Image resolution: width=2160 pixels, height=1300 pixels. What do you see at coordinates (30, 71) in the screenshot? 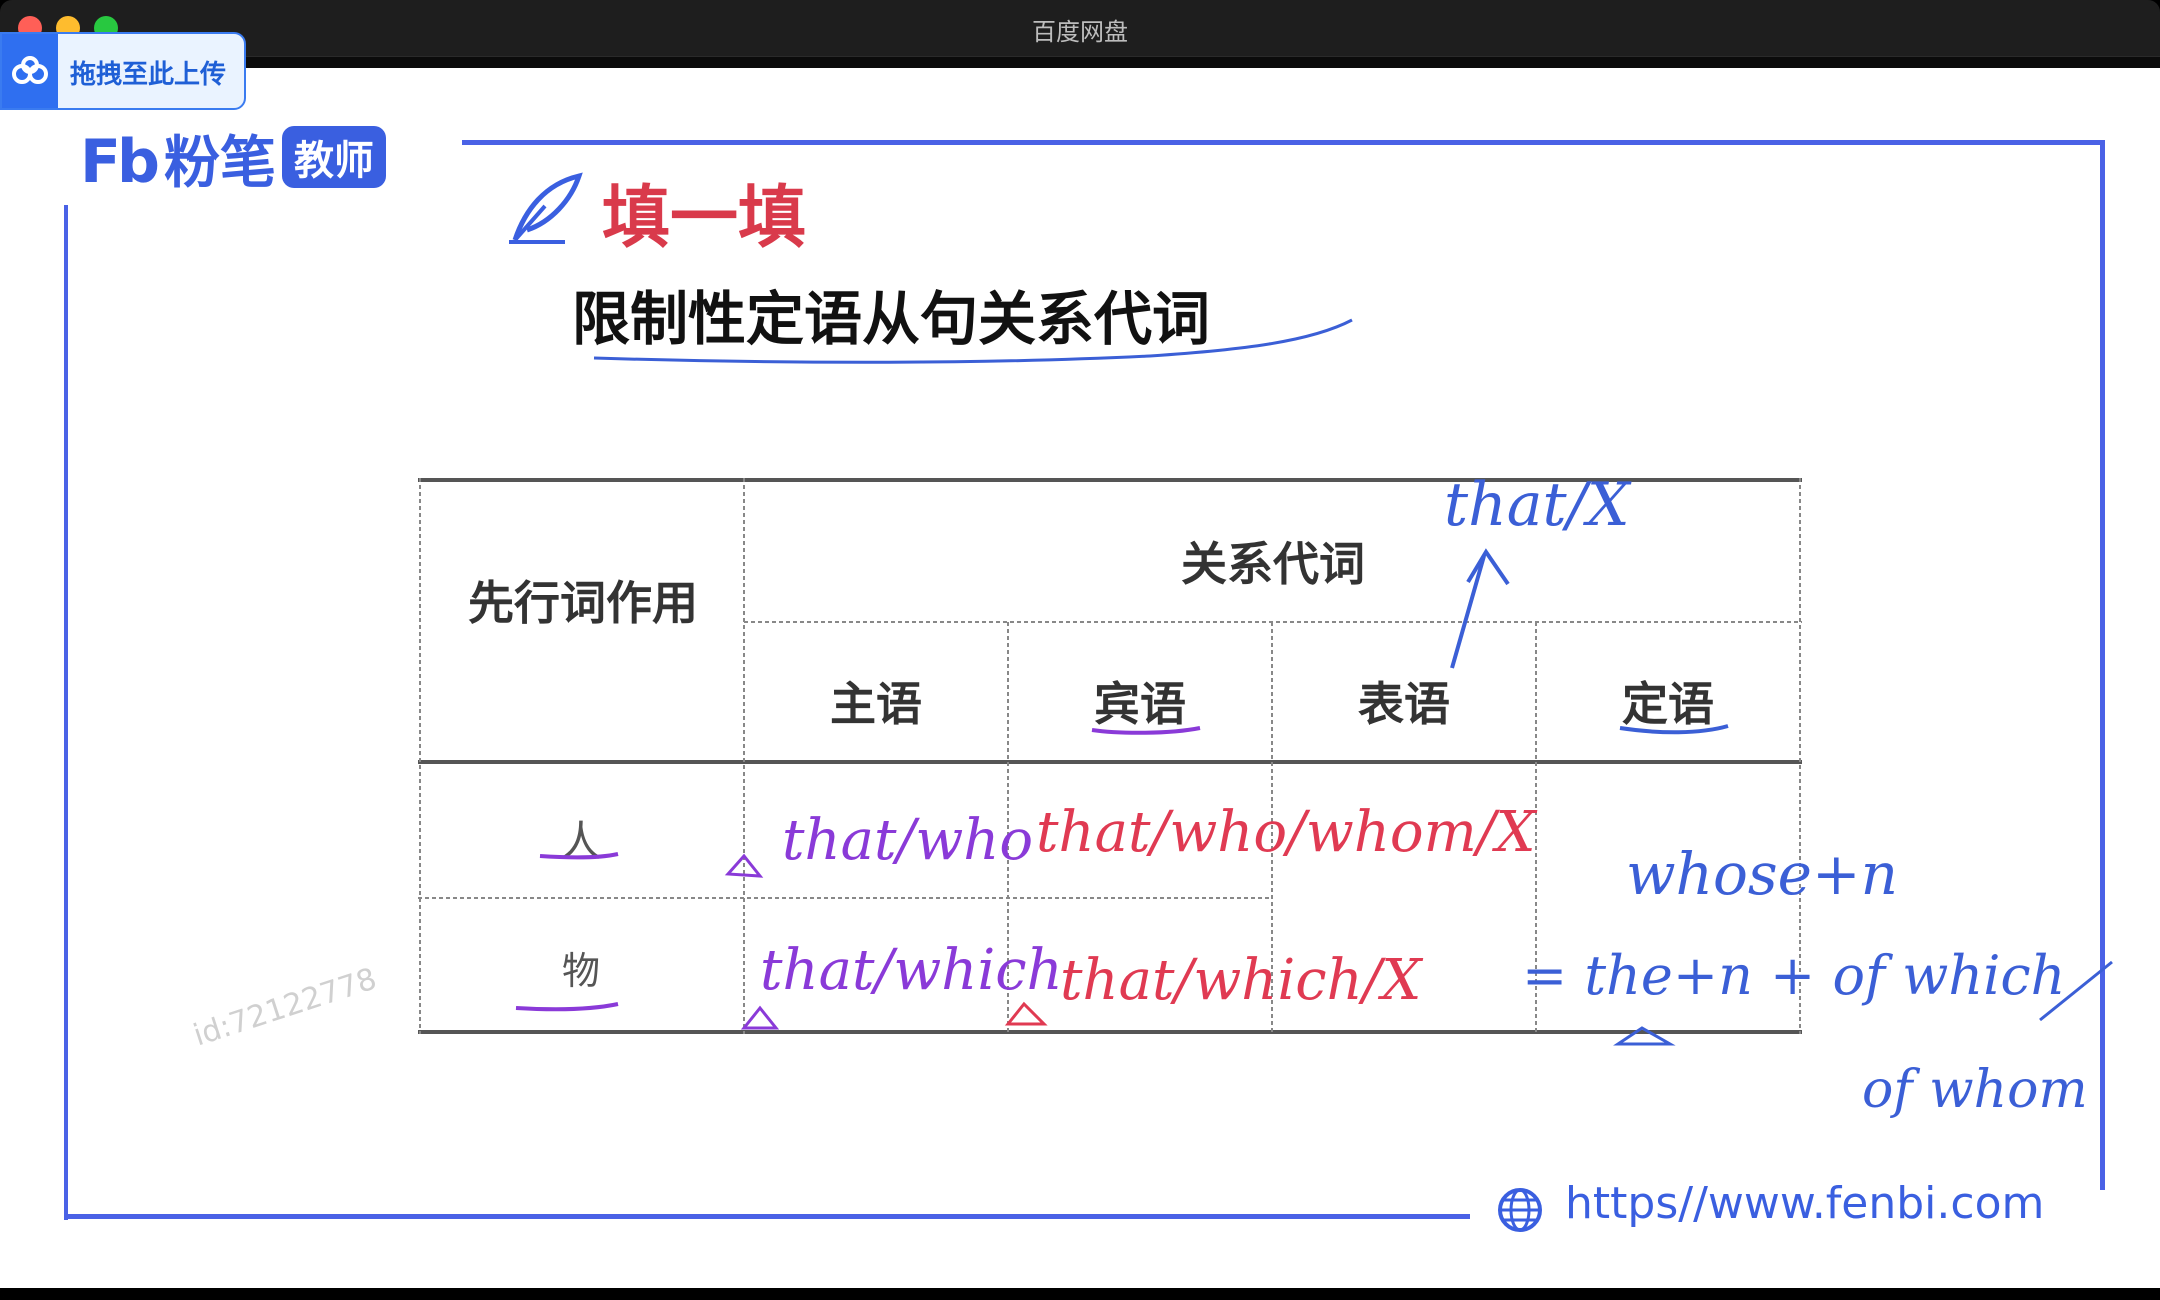
I see `cloud-icon` at bounding box center [30, 71].